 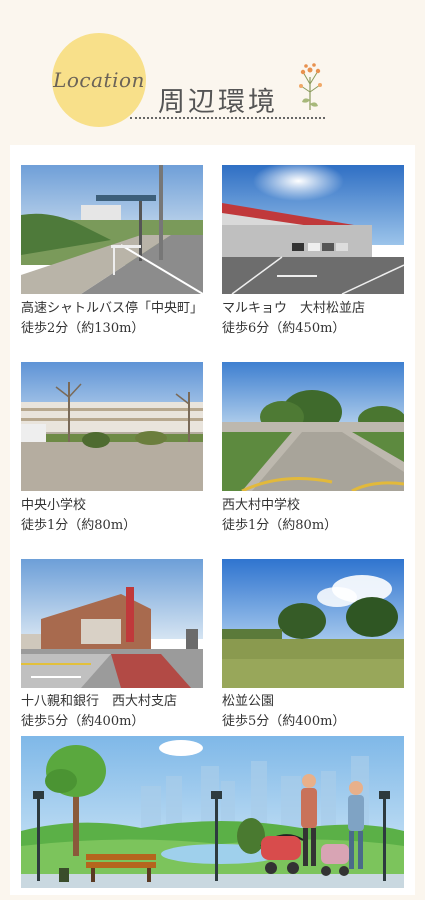 I want to click on place-name: 十八親和銀行 西大村支店, so click(x=99, y=701).